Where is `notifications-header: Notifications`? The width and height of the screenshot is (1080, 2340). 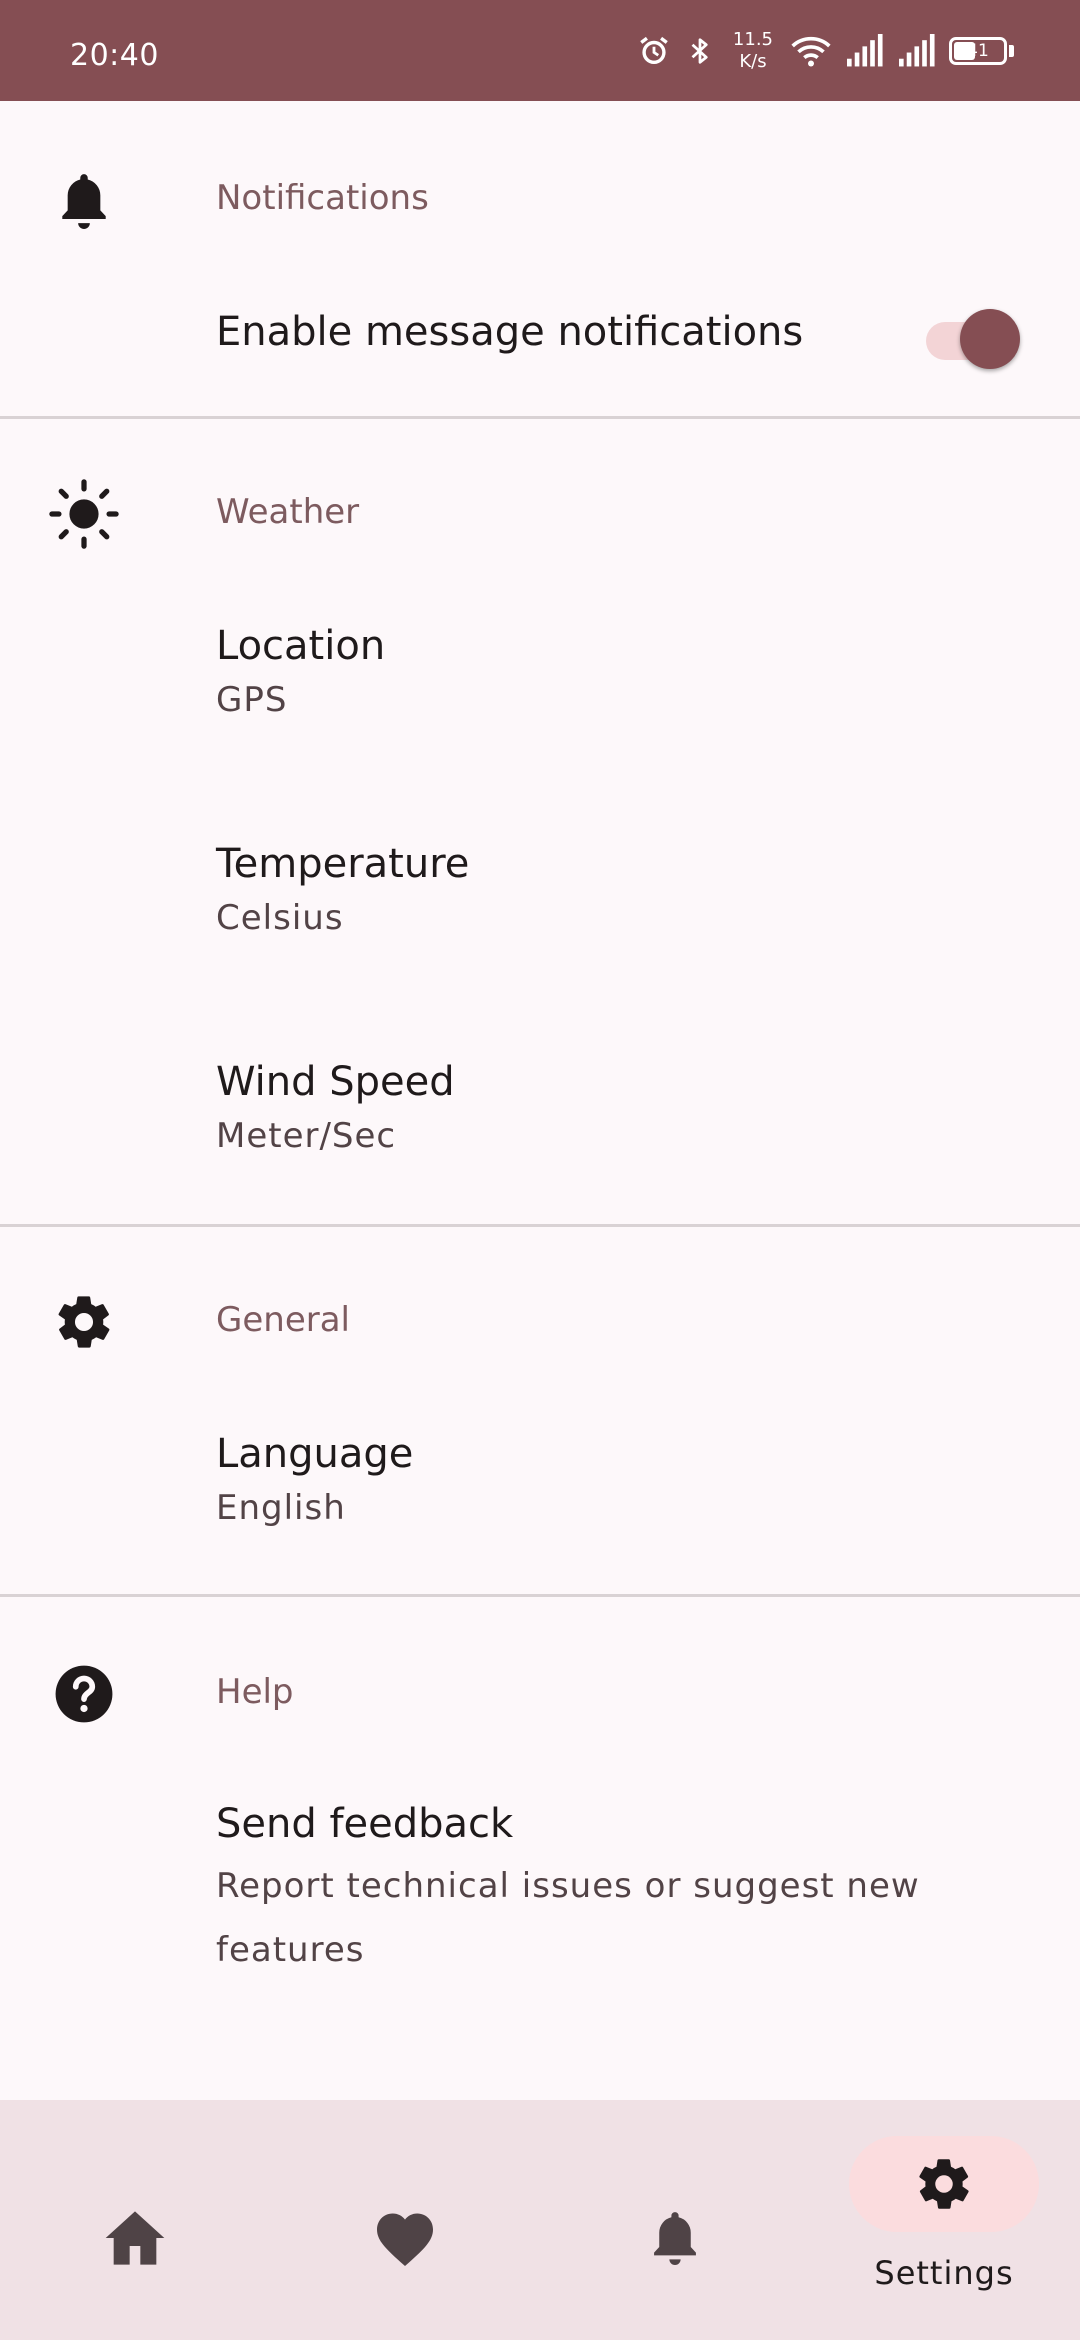 notifications-header: Notifications is located at coordinates (322, 198).